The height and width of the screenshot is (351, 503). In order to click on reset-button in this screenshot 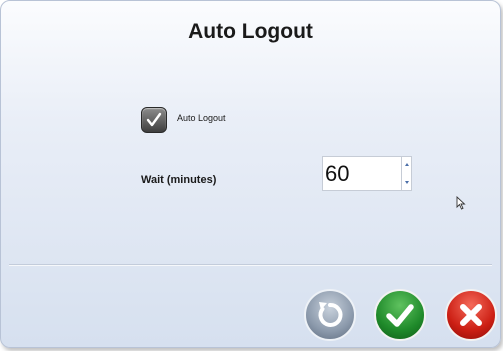, I will do `click(330, 315)`.